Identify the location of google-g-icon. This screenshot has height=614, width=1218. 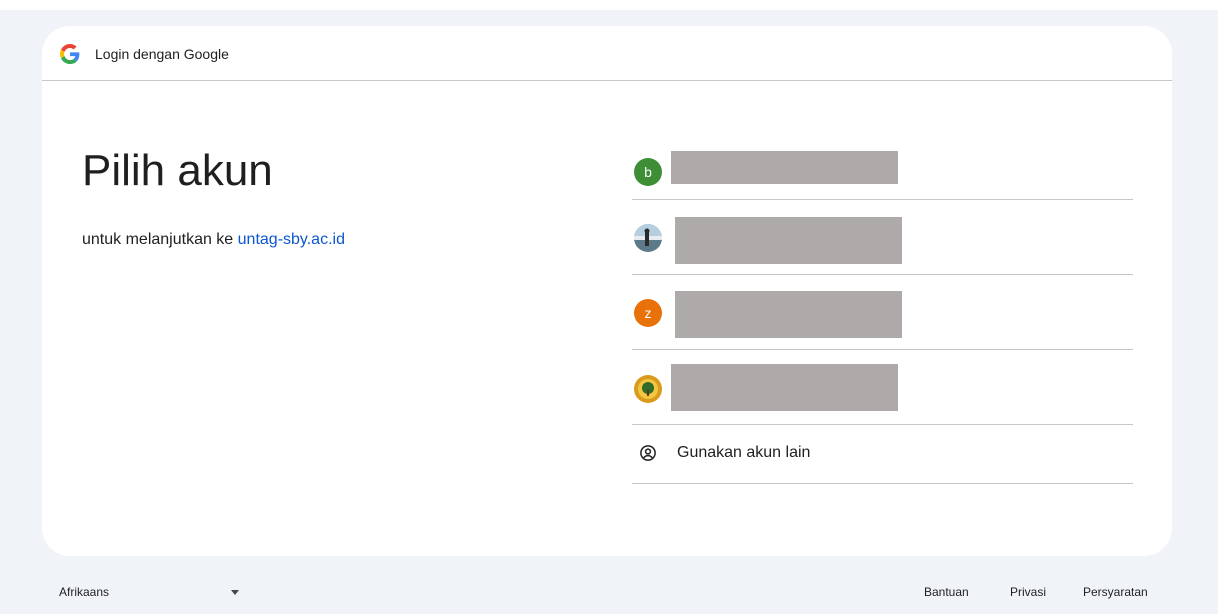
(70, 54).